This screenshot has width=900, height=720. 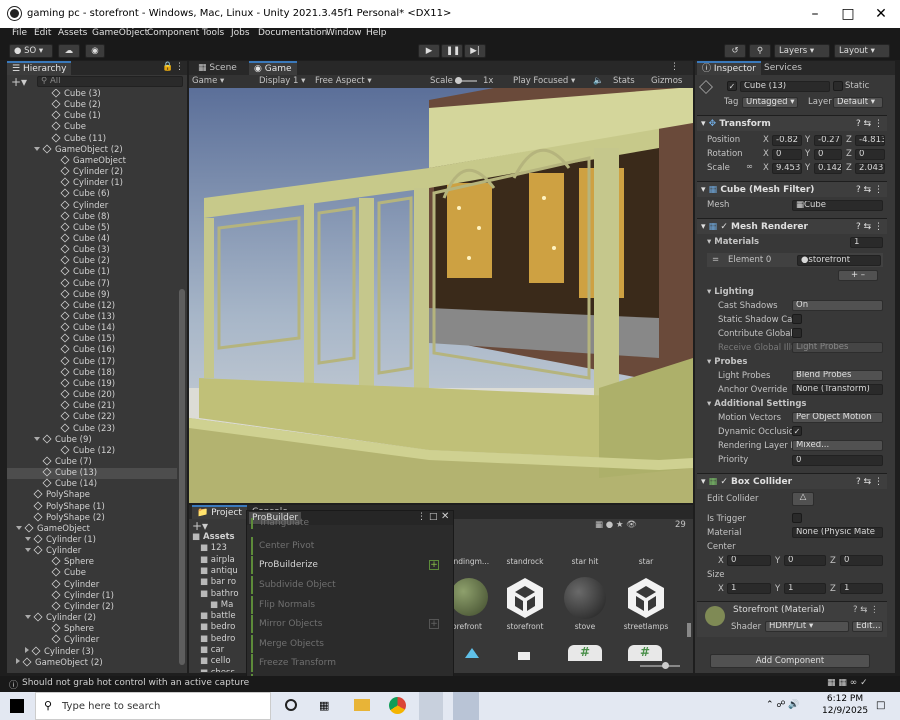 I want to click on layer-dropdown: Default ▾, so click(x=858, y=102).